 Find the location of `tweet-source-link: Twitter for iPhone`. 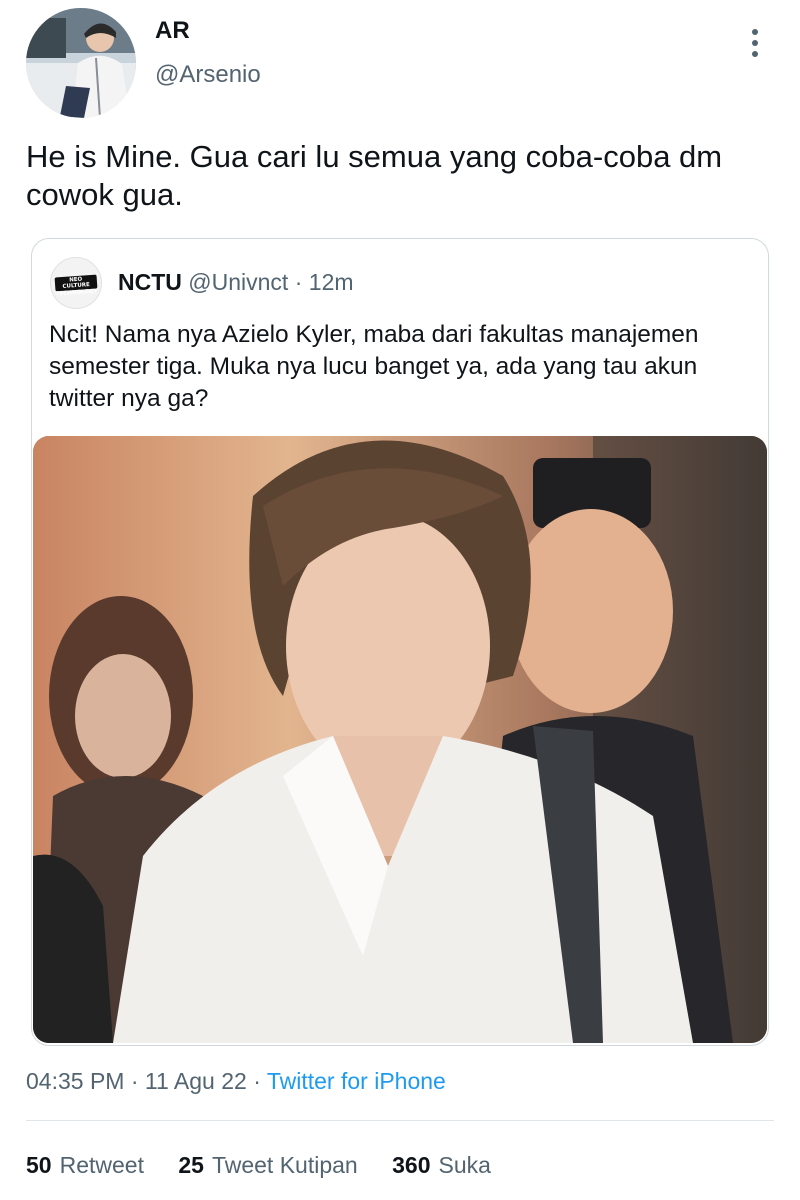

tweet-source-link: Twitter for iPhone is located at coordinates (356, 1081).